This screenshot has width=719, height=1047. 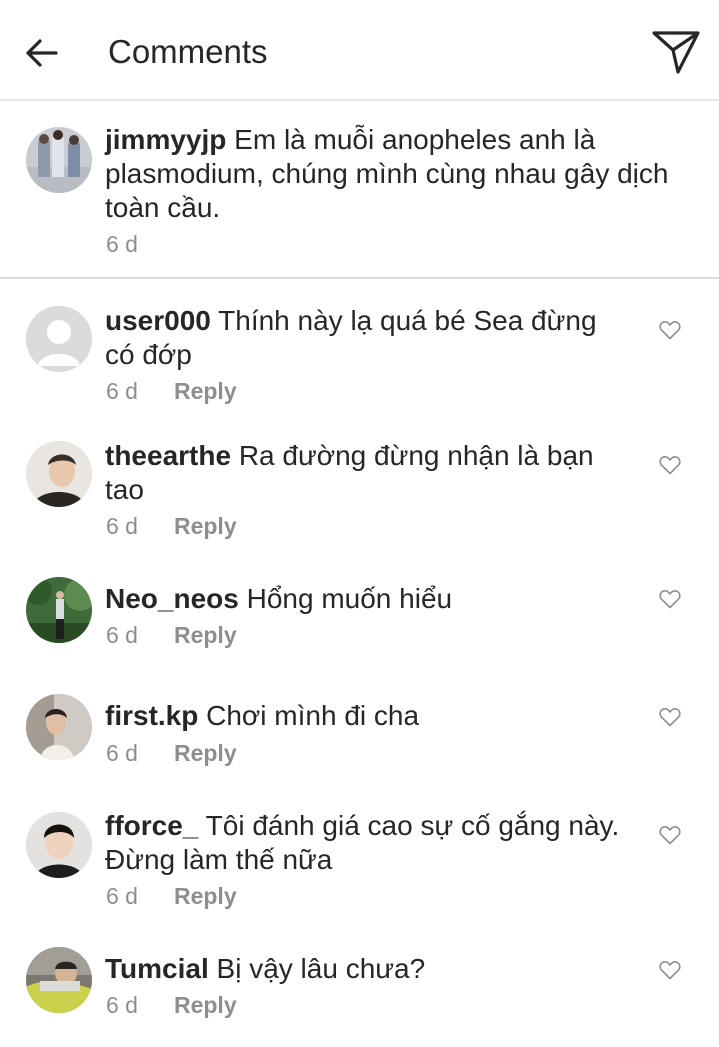 I want to click on comment-body: Bị vậy lâu chưa?, so click(x=321, y=968).